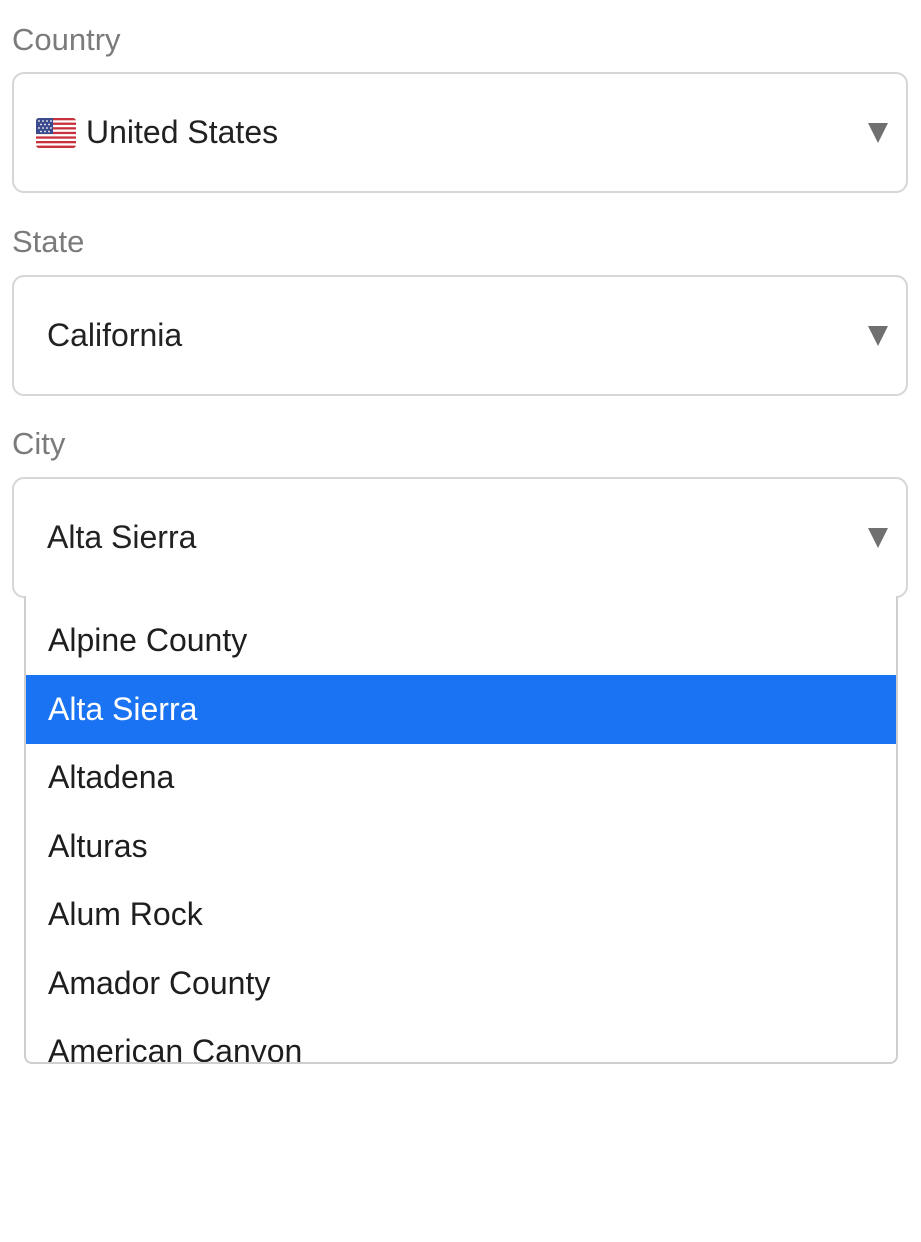  Describe the element at coordinates (461, 641) in the screenshot. I see `city-option: Alpine County` at that location.